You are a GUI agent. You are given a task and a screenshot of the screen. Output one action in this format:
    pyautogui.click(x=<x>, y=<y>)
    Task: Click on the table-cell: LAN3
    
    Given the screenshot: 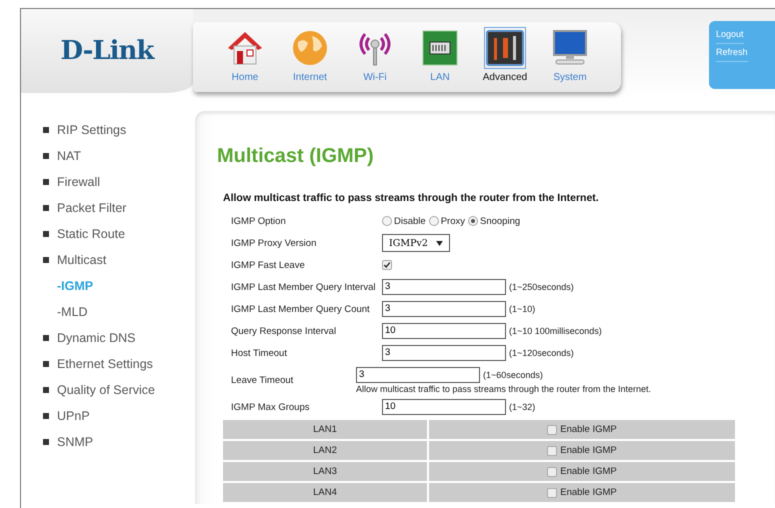 What is the action you would take?
    pyautogui.click(x=325, y=471)
    